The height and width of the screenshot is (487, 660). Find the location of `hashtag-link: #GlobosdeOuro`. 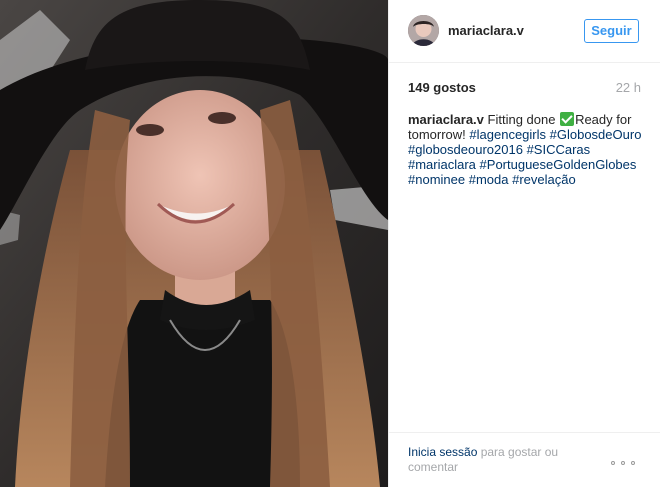

hashtag-link: #GlobosdeOuro is located at coordinates (596, 134).